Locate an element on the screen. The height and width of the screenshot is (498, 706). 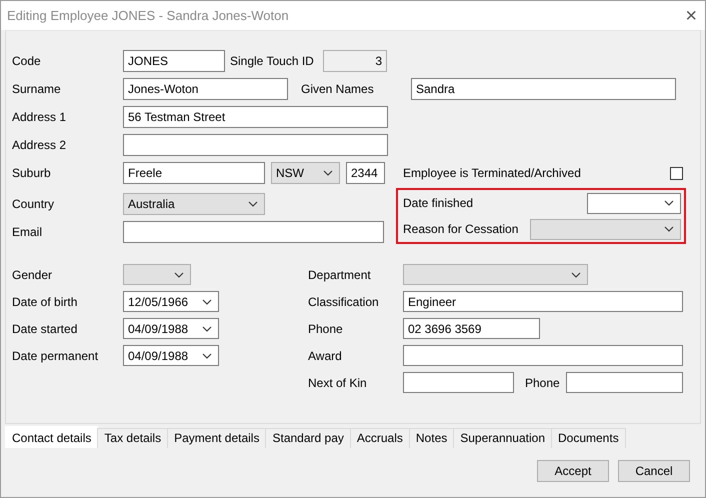
dropdown-field: Australia is located at coordinates (194, 203).